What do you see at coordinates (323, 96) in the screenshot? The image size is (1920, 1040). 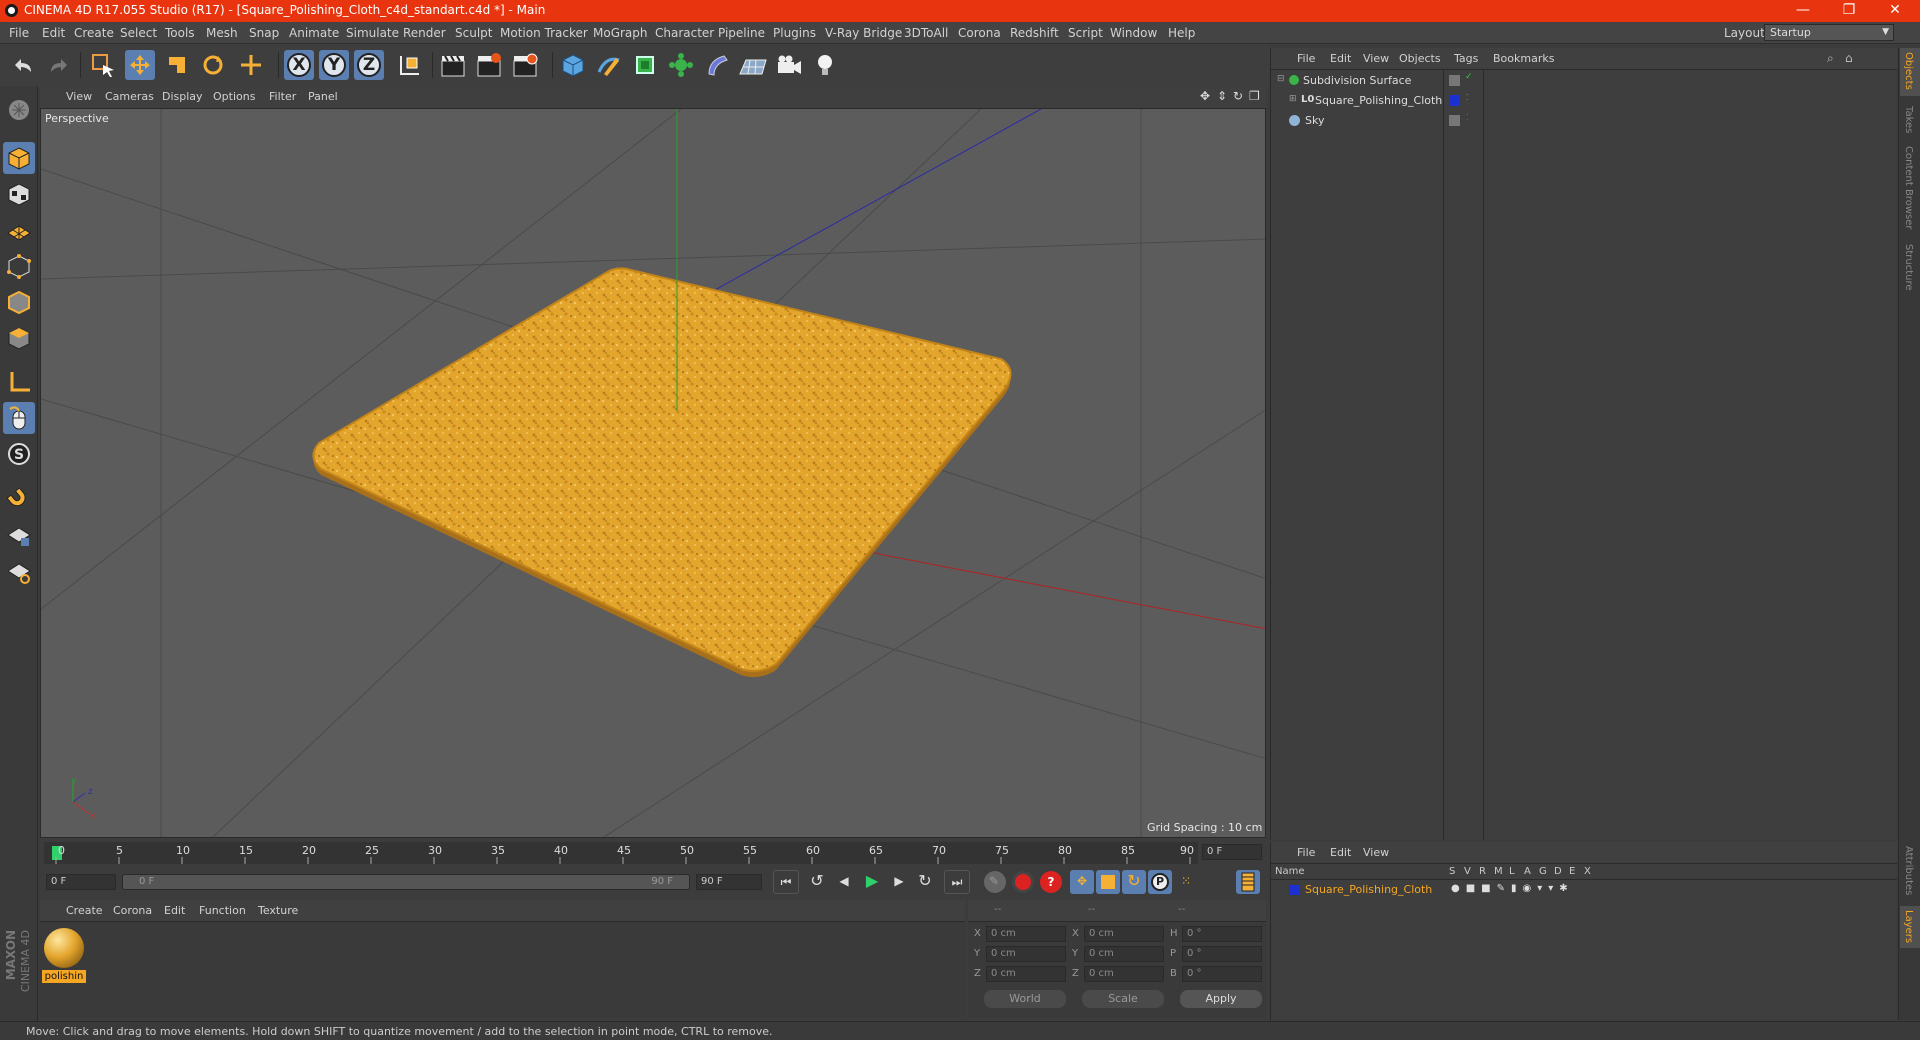 I see `viewport-menu-panel: Panel` at bounding box center [323, 96].